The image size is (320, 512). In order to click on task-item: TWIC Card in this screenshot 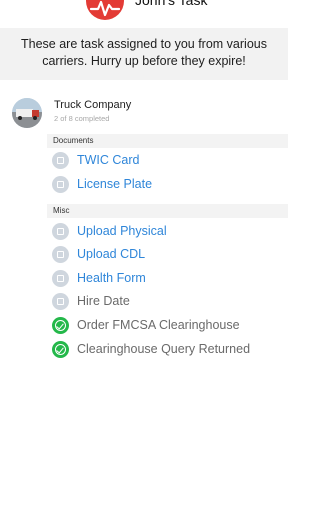, I will do `click(96, 160)`.